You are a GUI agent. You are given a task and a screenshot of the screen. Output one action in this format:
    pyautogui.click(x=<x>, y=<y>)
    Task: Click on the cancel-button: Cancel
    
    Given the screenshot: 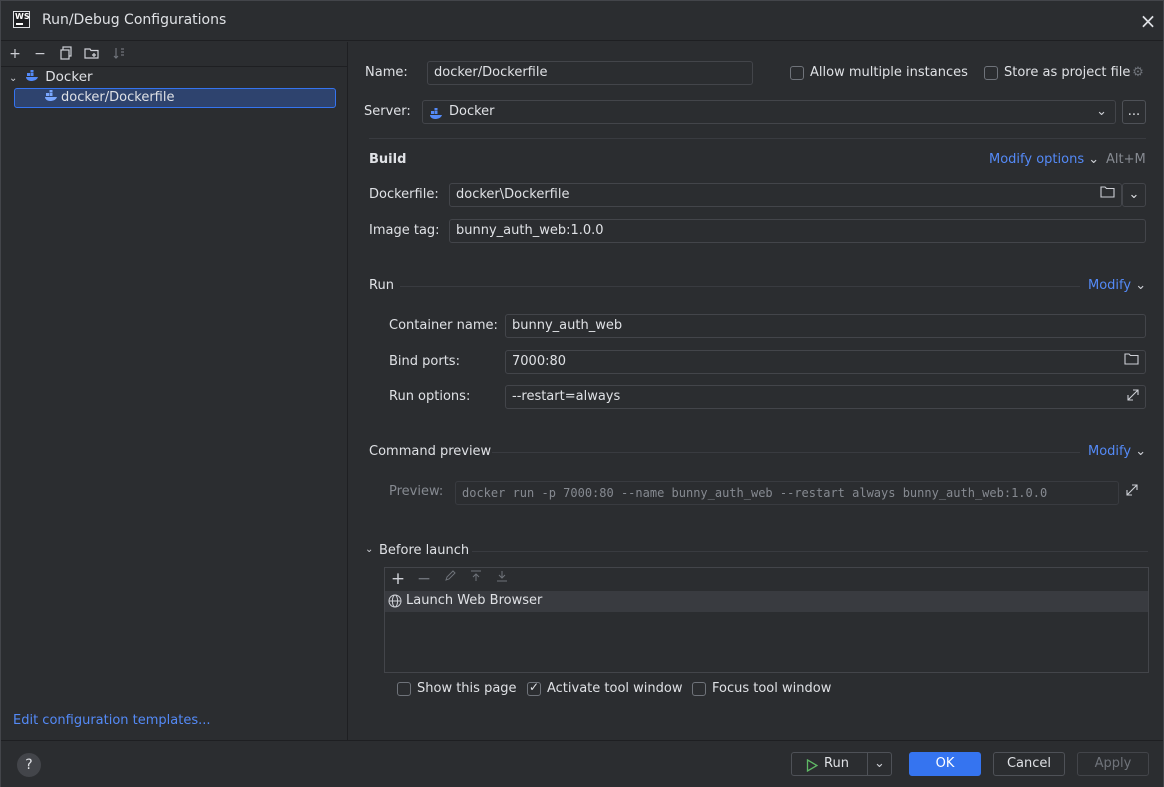 What is the action you would take?
    pyautogui.click(x=1029, y=764)
    